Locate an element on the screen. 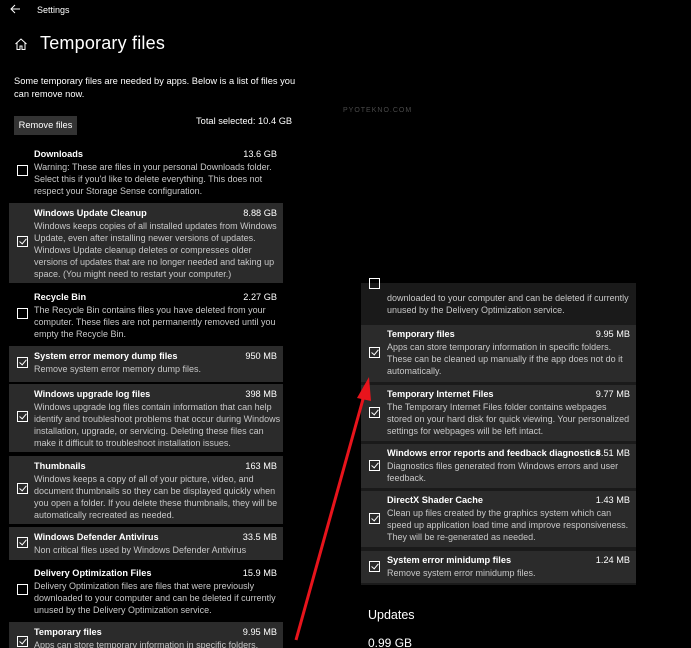 The height and width of the screenshot is (648, 691). item-size: 15.9 MB is located at coordinates (259, 573).